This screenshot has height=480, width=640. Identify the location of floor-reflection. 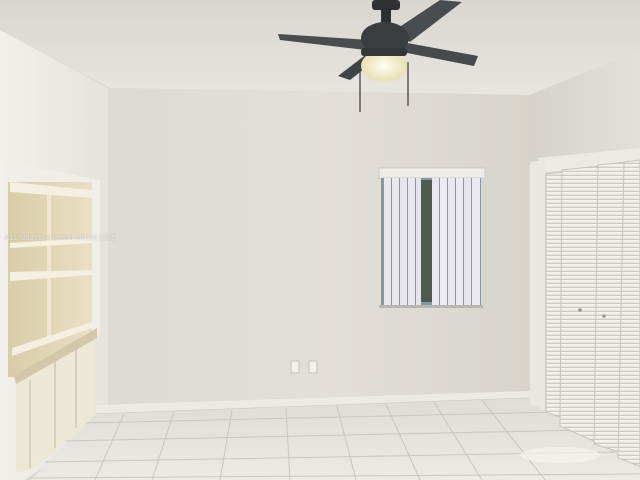
(560, 455).